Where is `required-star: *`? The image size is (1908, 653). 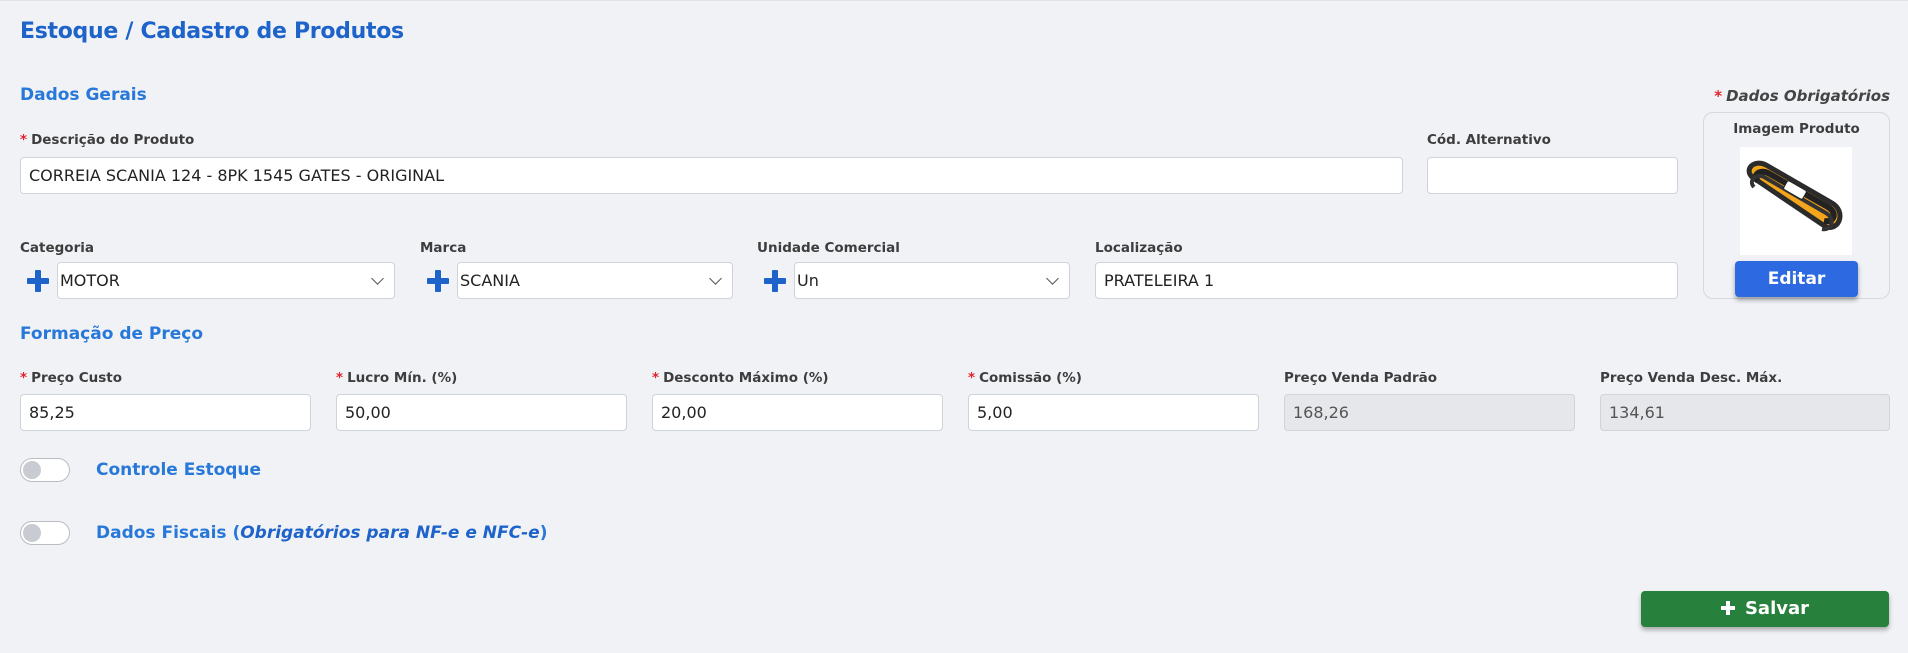 required-star: * is located at coordinates (1718, 96).